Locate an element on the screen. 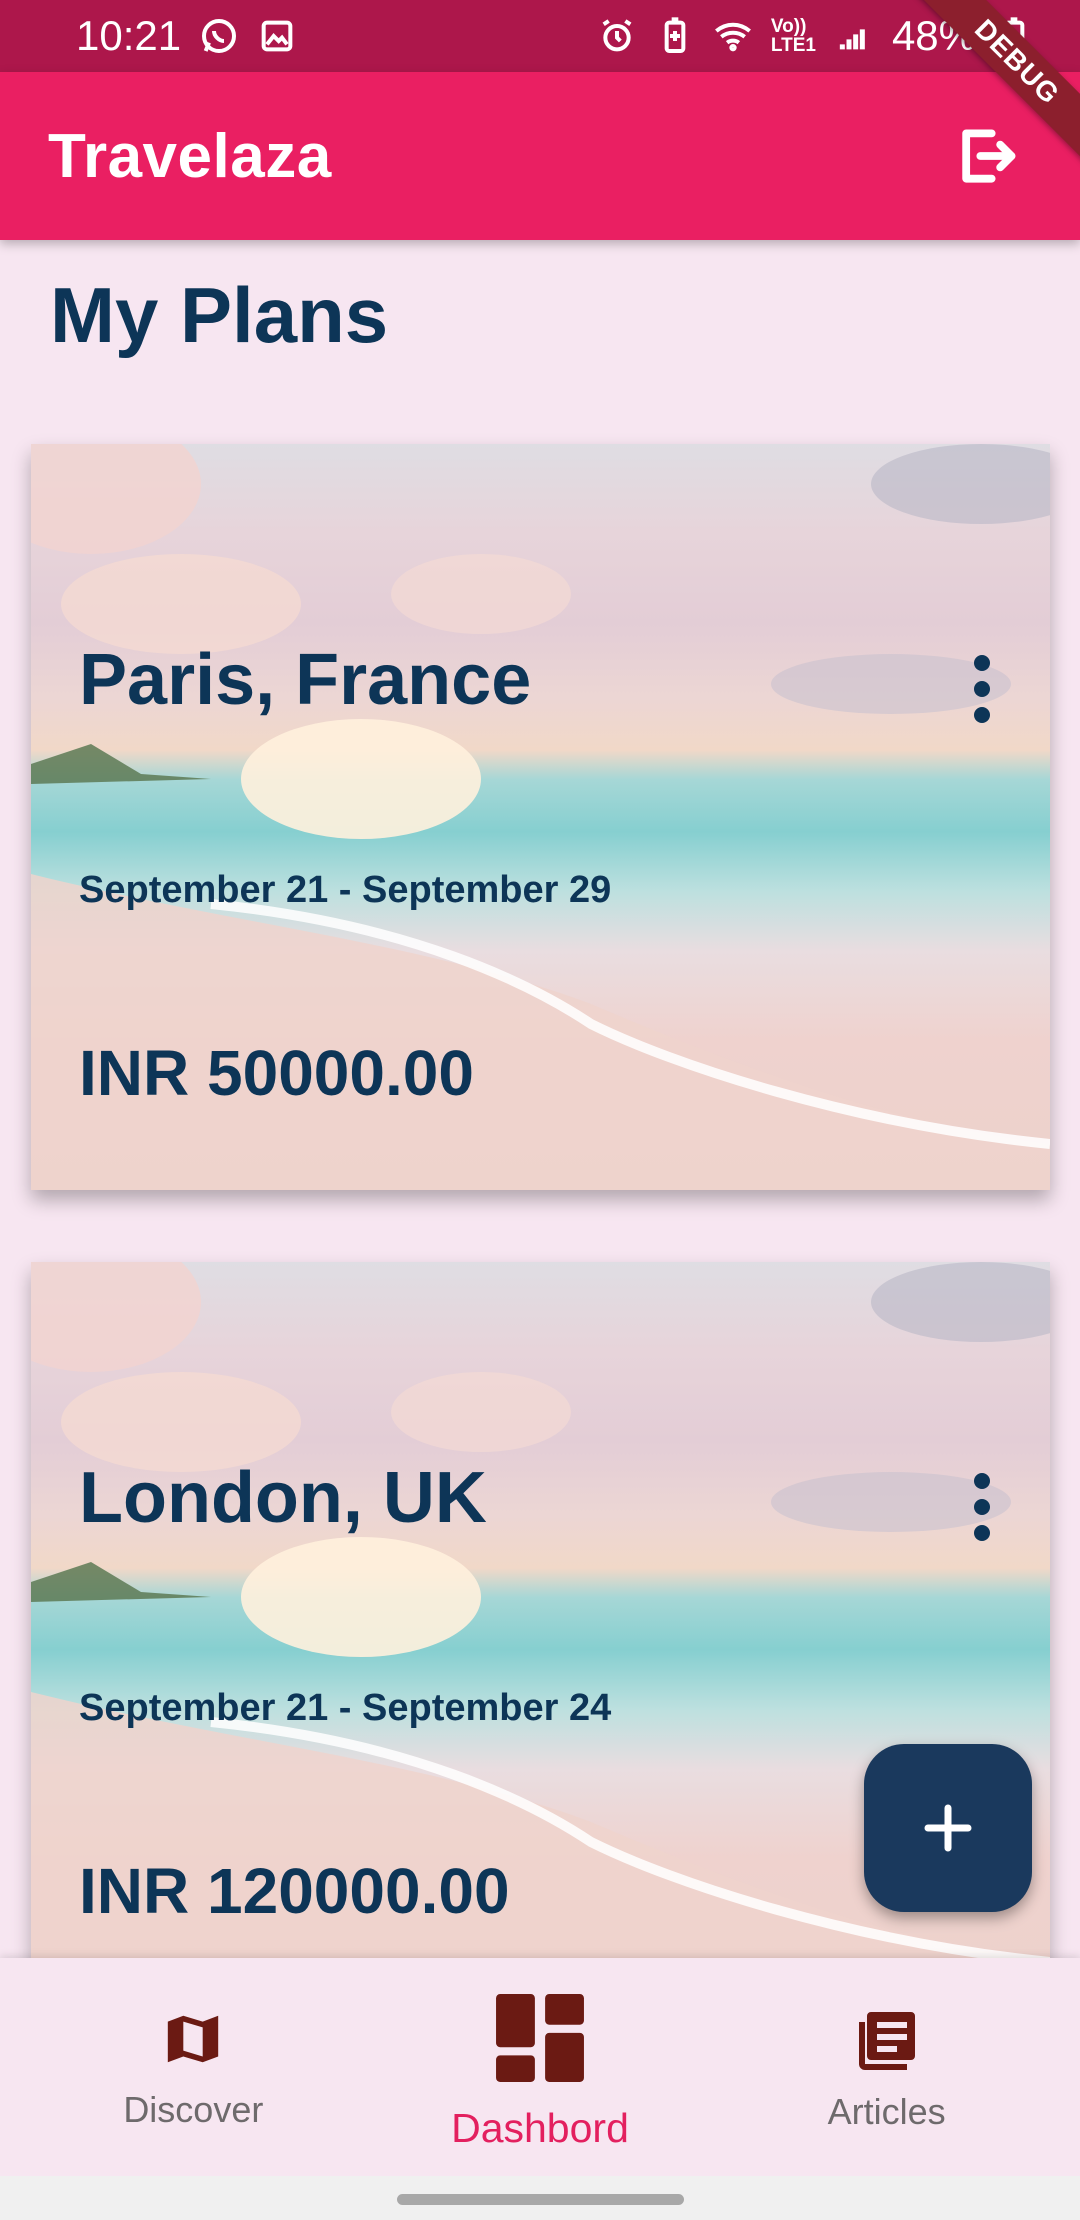 The height and width of the screenshot is (2220, 1080). dashboard-icon is located at coordinates (540, 2040).